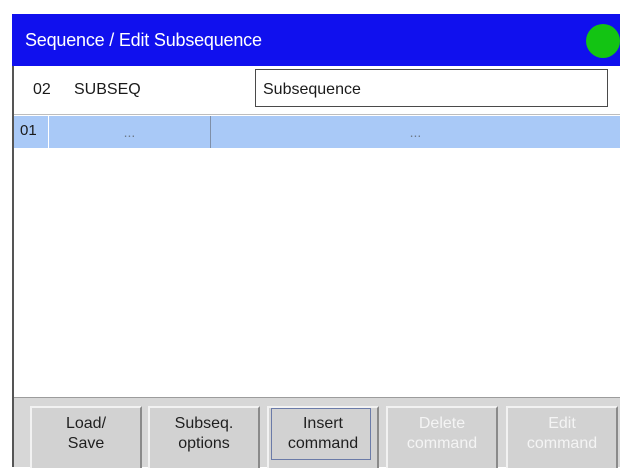 The image size is (620, 468). Describe the element at coordinates (143, 40) in the screenshot. I see `page-title: Sequence / Edit Subsequence` at that location.